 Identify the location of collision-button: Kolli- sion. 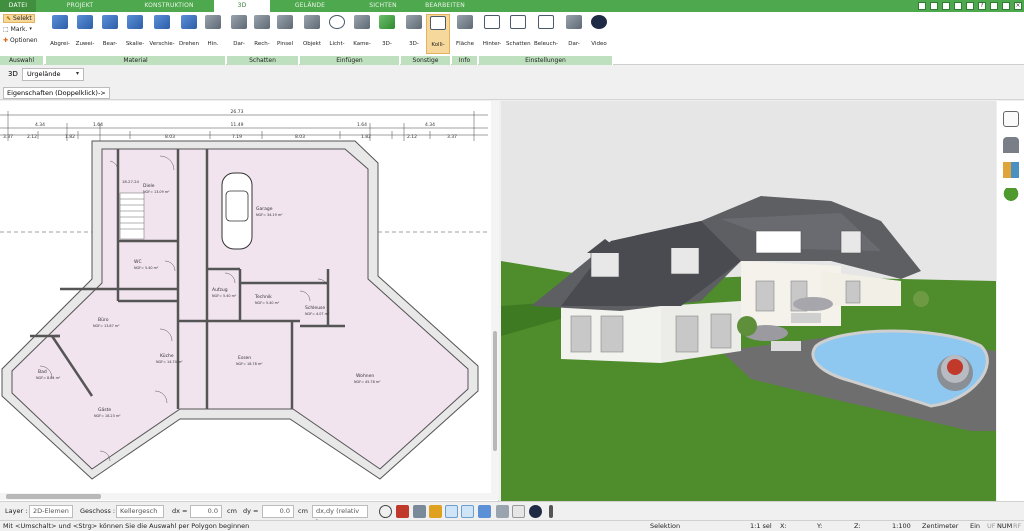
(438, 40).